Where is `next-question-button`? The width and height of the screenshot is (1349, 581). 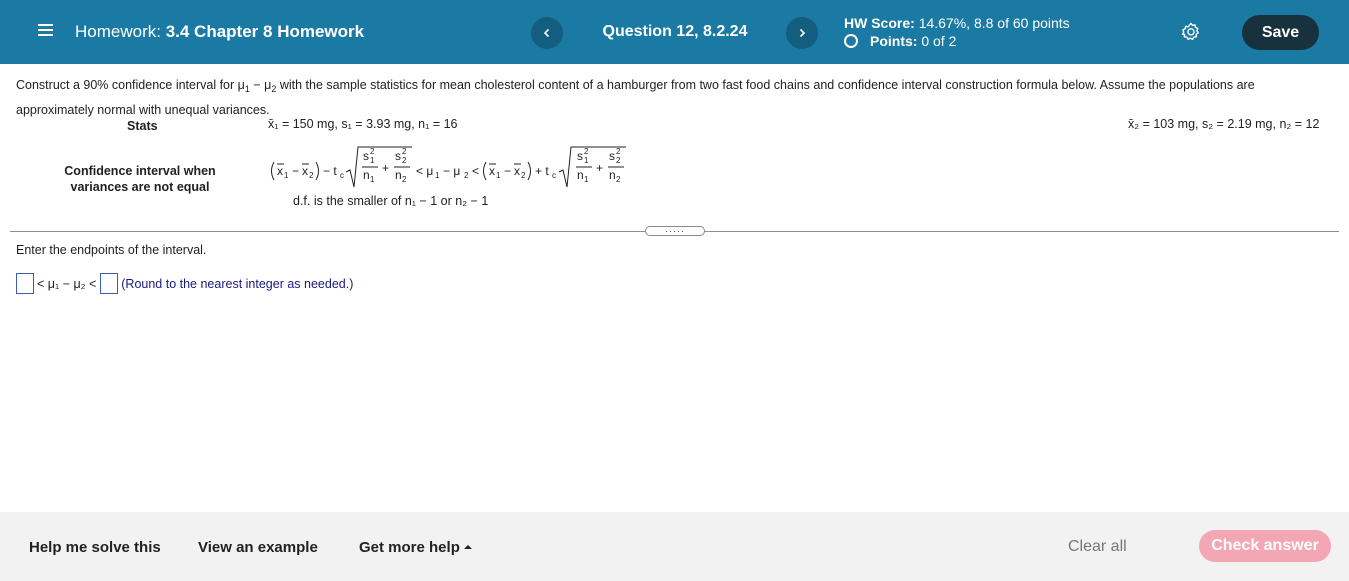 next-question-button is located at coordinates (802, 33).